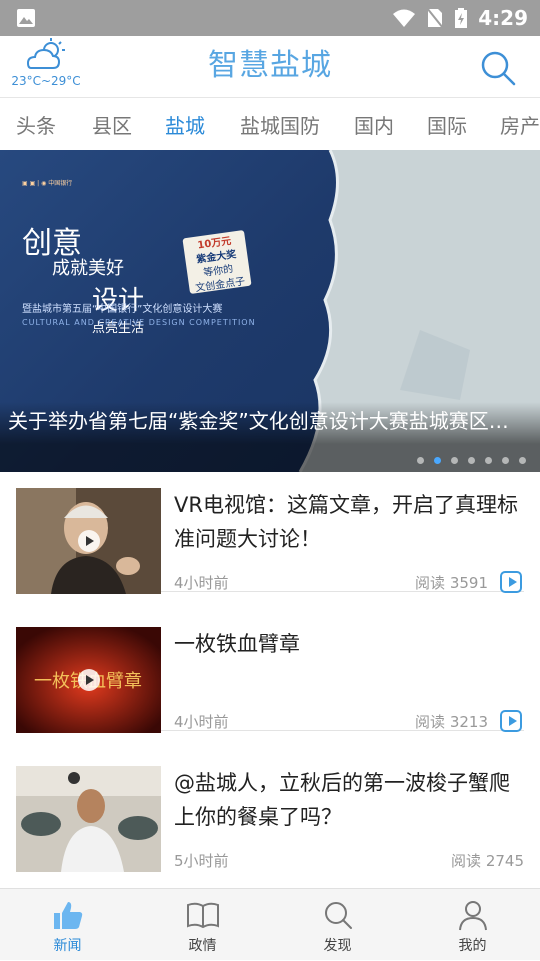  I want to click on weather-widget: 23°C~29°C, so click(46, 67).